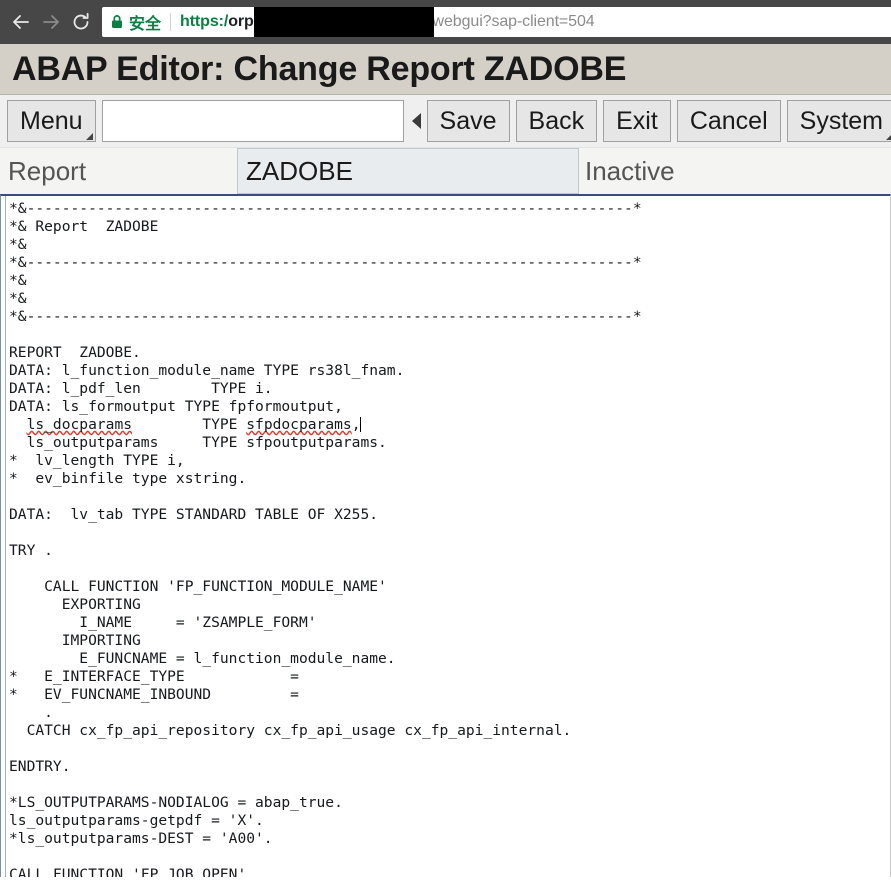 The width and height of the screenshot is (891, 890). Describe the element at coordinates (198, 586) in the screenshot. I see `code-line: CALL FUNCTION 'FP_FUNCTION_MODULE_NAME'` at that location.